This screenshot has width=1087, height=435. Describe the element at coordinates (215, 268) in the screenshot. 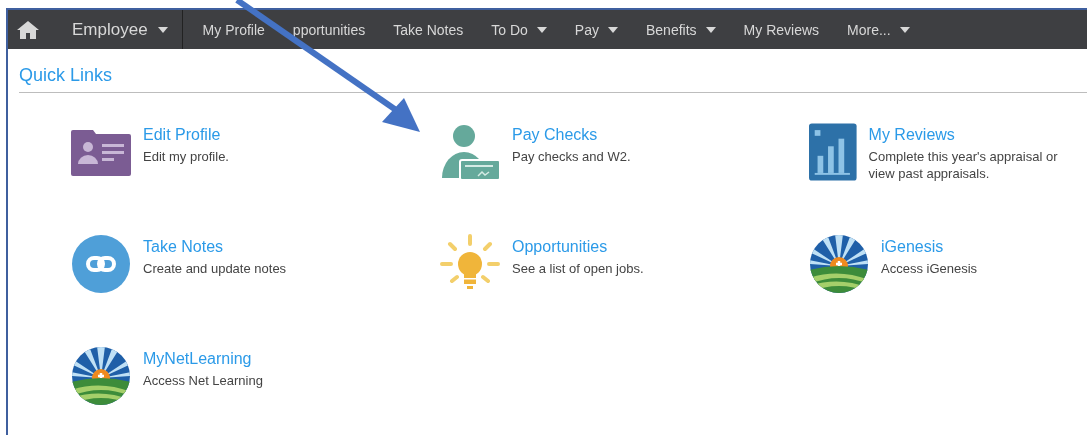

I see `link-description: Create and update notes` at that location.